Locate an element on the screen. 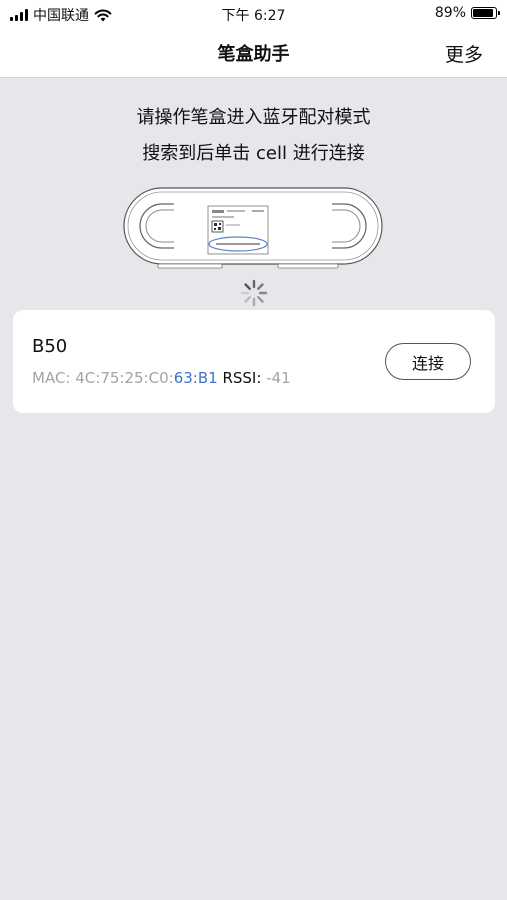 The width and height of the screenshot is (507, 900). connect-button: 连接 is located at coordinates (428, 361).